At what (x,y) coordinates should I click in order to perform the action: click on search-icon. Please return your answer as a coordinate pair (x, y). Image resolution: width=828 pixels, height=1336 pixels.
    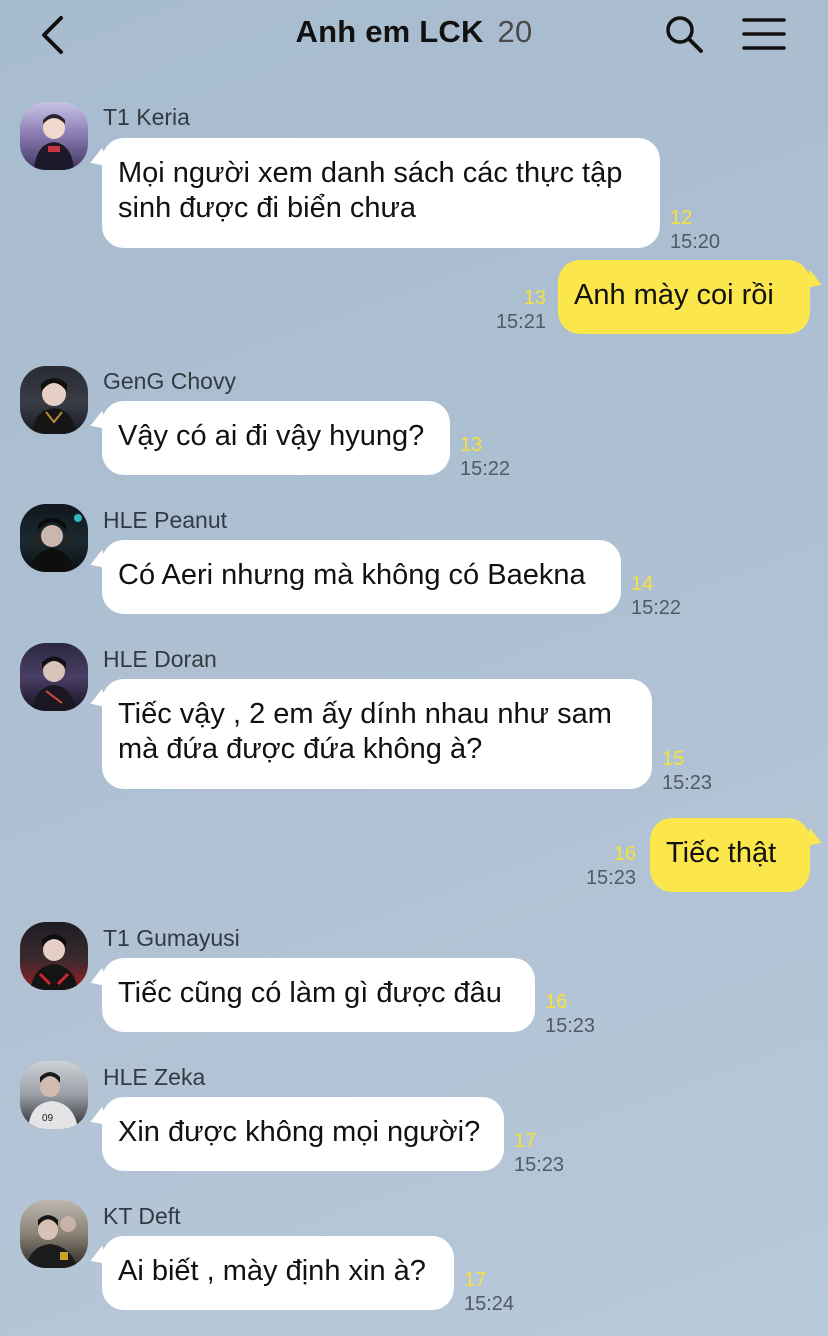
    Looking at the image, I should click on (684, 34).